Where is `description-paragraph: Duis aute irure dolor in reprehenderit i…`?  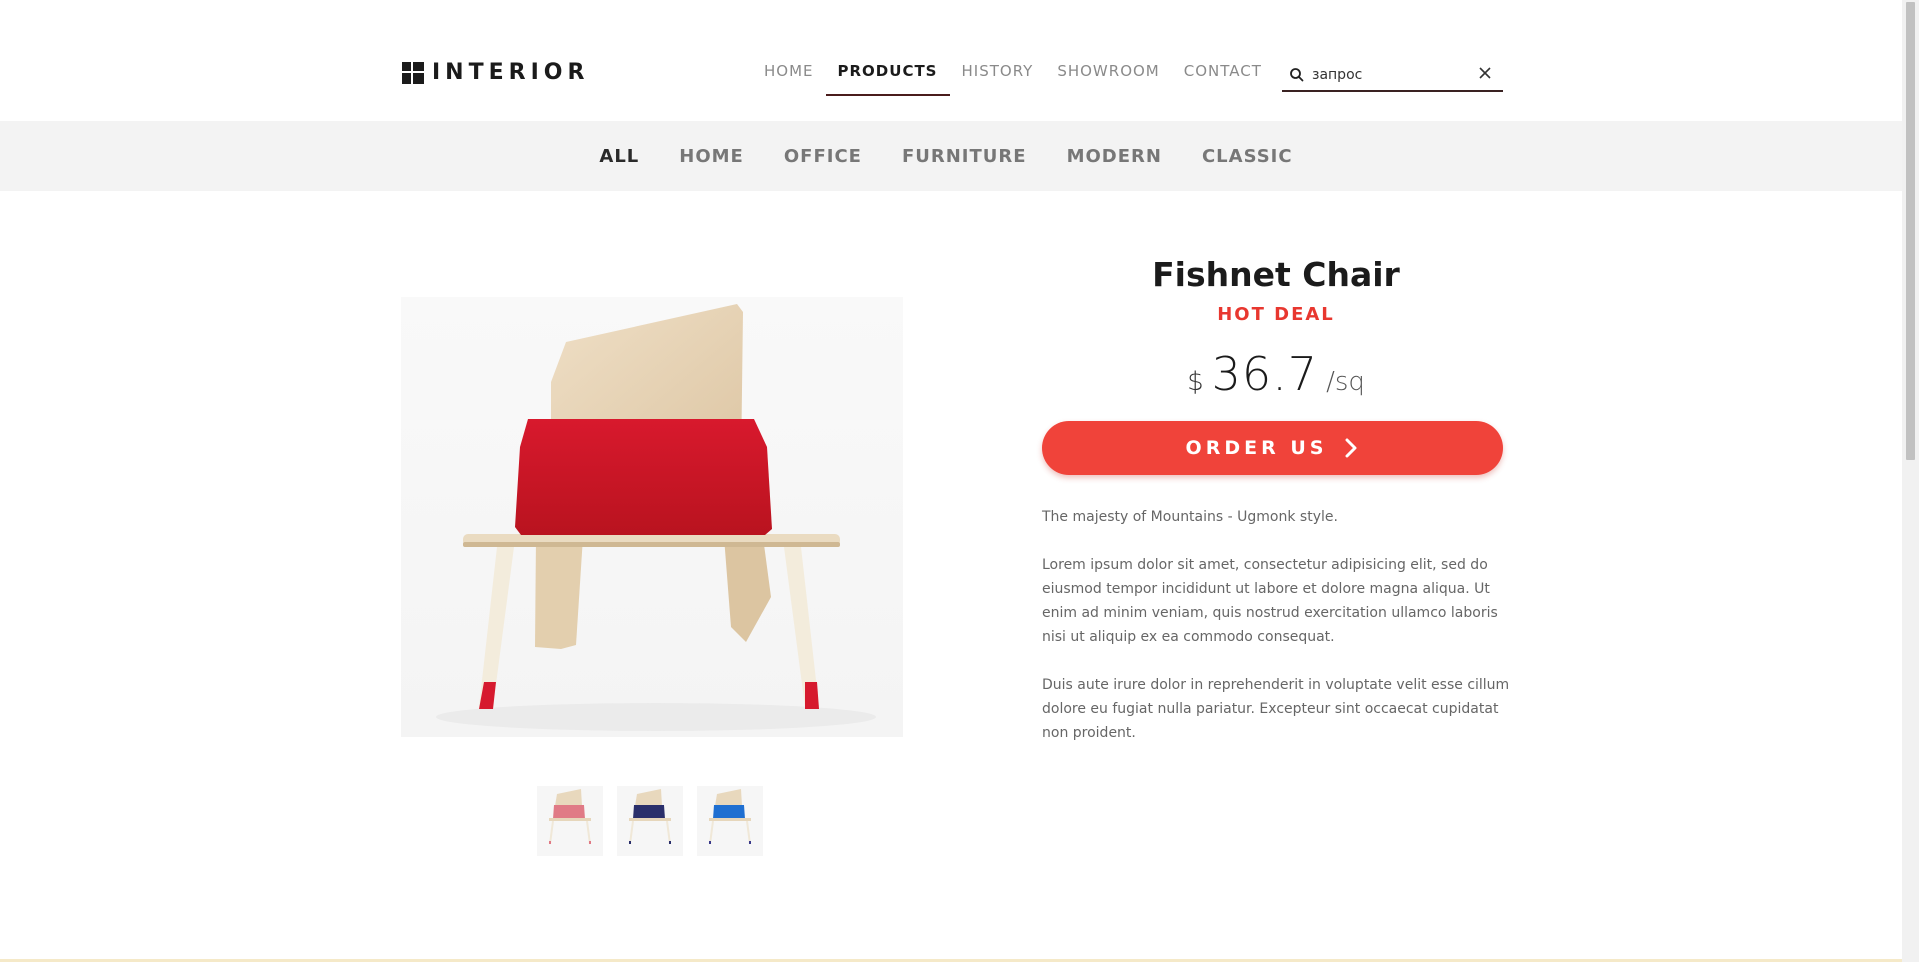
description-paragraph: Duis aute irure dolor in reprehenderit i… is located at coordinates (1276, 709).